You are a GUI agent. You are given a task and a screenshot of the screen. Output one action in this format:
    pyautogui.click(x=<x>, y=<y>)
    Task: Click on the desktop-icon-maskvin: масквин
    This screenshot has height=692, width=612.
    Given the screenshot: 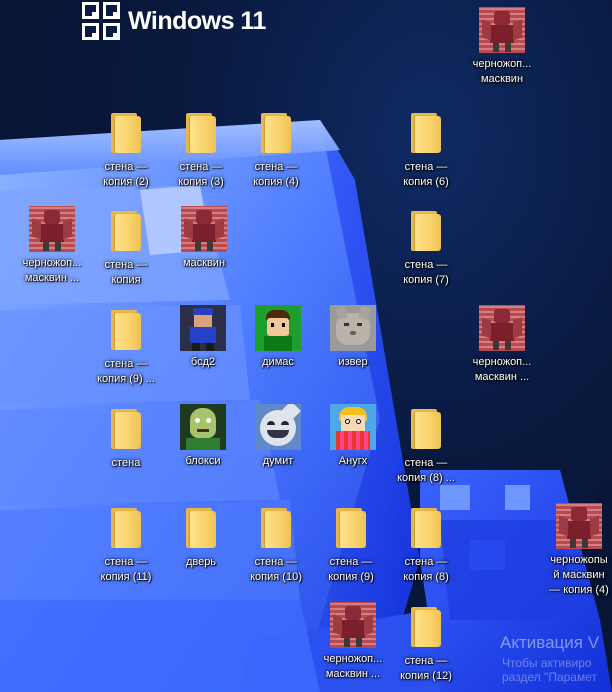 What is the action you would take?
    pyautogui.click(x=204, y=237)
    